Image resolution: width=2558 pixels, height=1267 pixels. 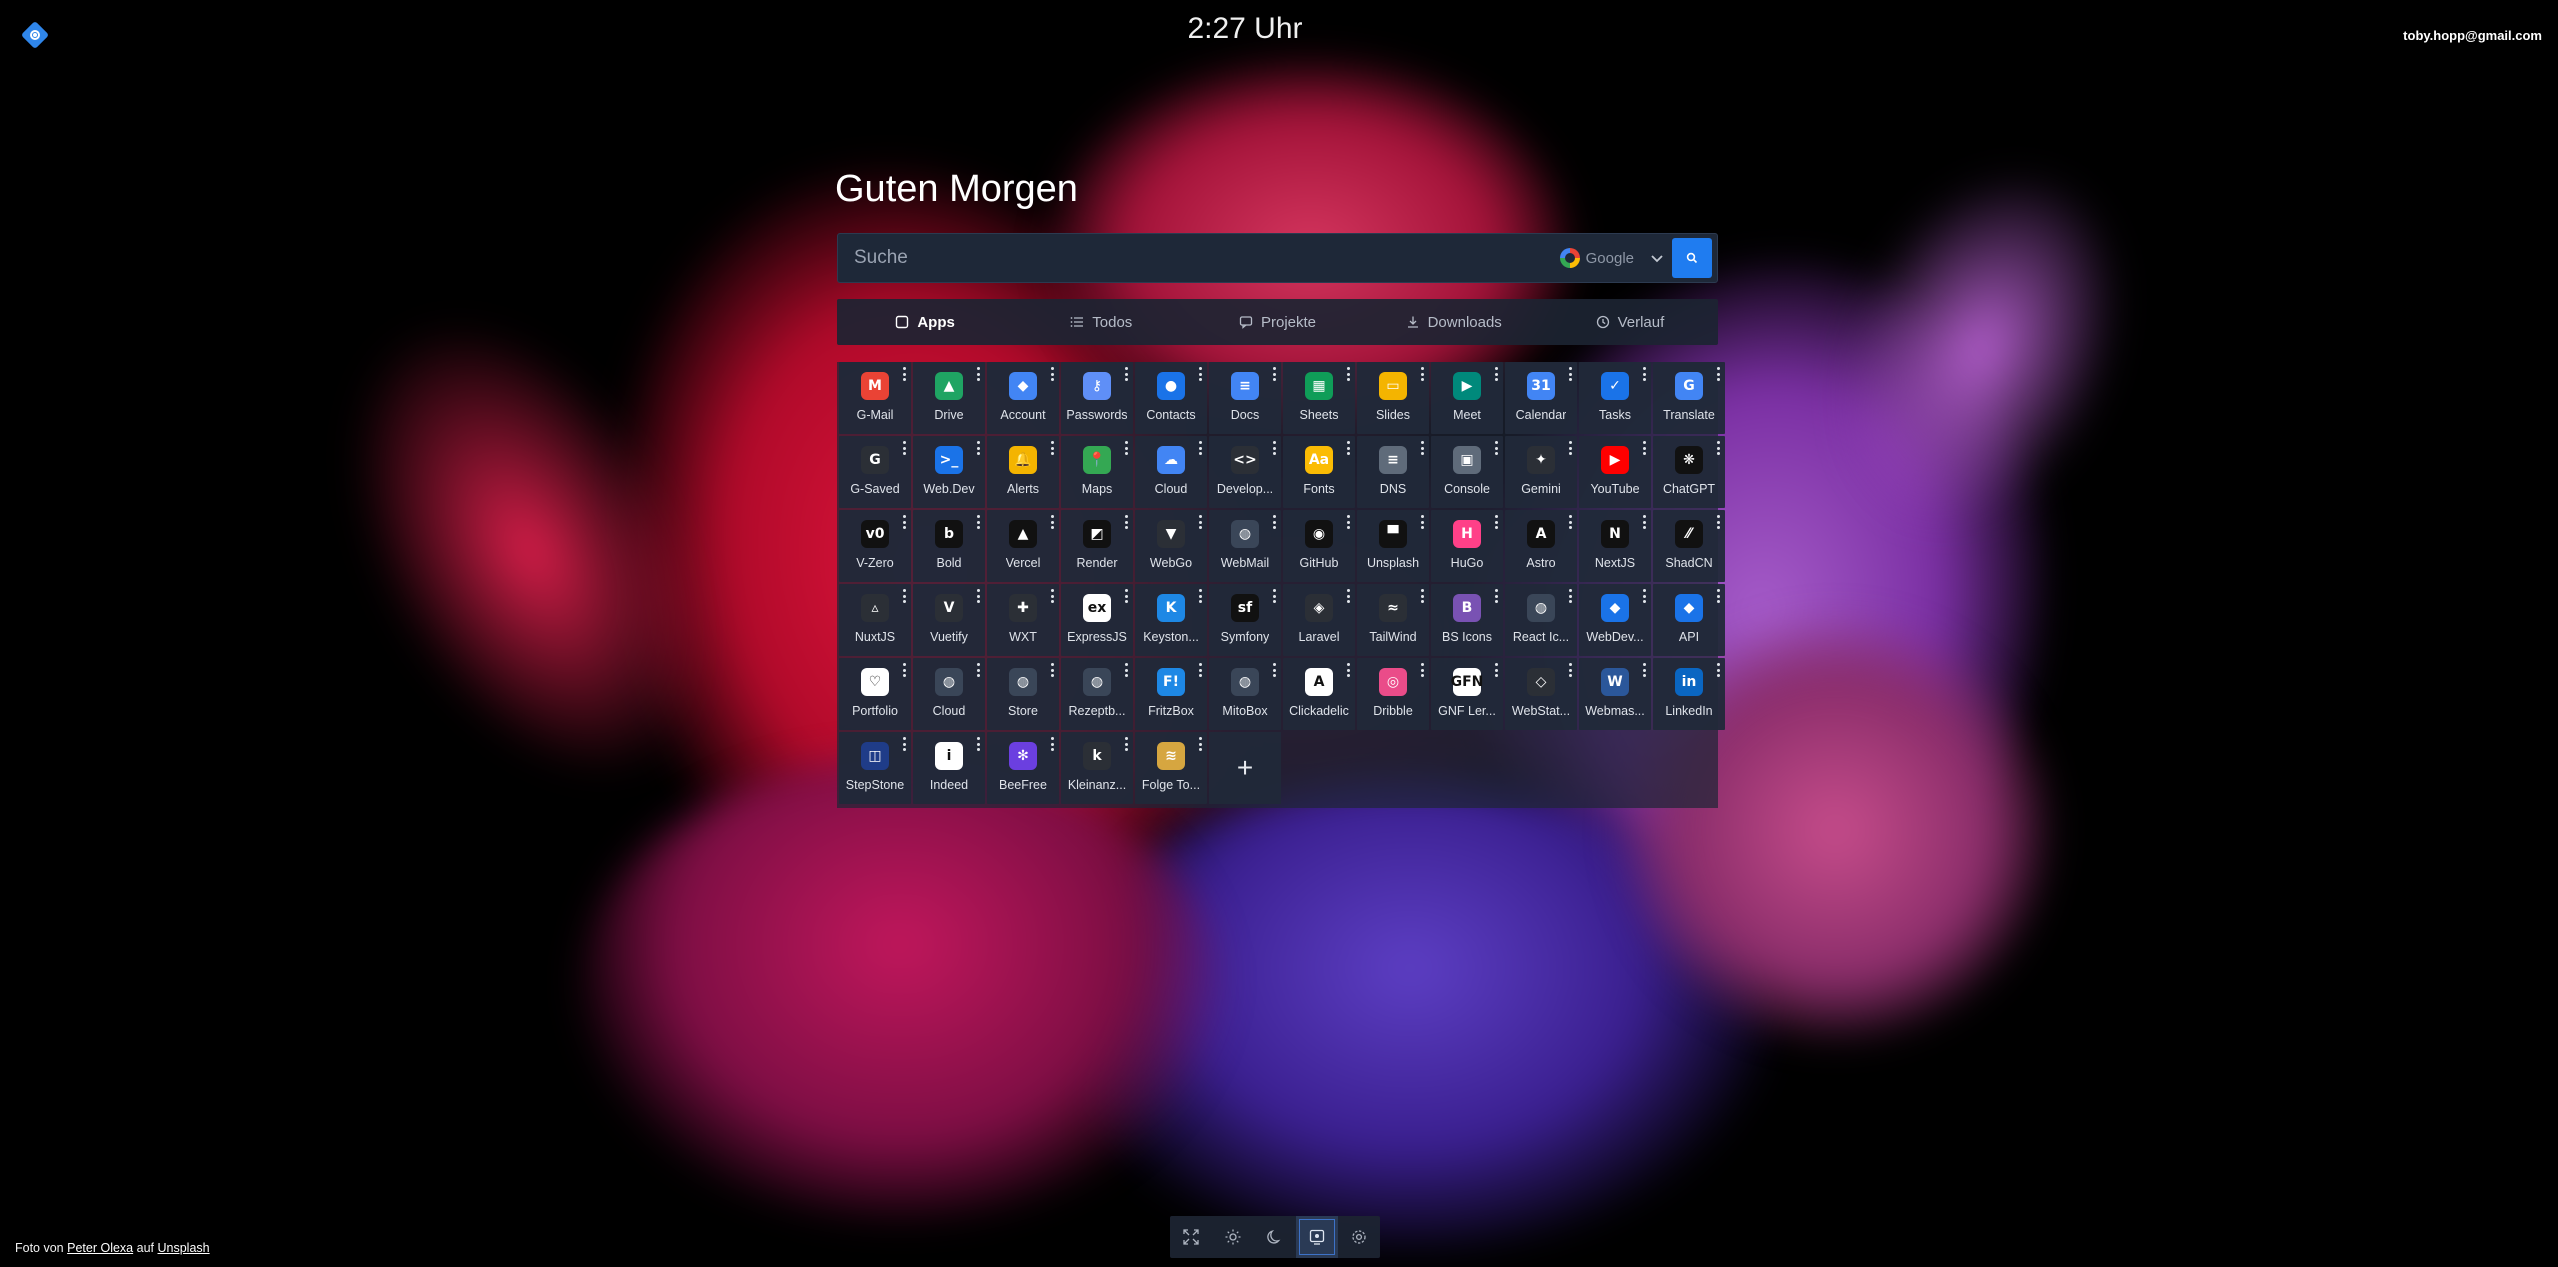 What do you see at coordinates (875, 398) in the screenshot?
I see `app-tile: M G-Mail` at bounding box center [875, 398].